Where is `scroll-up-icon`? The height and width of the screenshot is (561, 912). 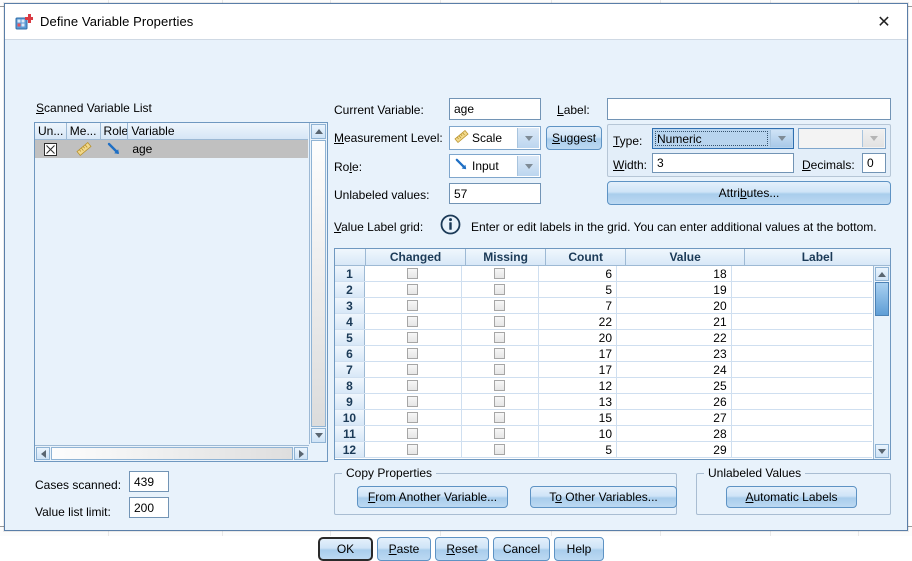
scroll-up-icon is located at coordinates (882, 274).